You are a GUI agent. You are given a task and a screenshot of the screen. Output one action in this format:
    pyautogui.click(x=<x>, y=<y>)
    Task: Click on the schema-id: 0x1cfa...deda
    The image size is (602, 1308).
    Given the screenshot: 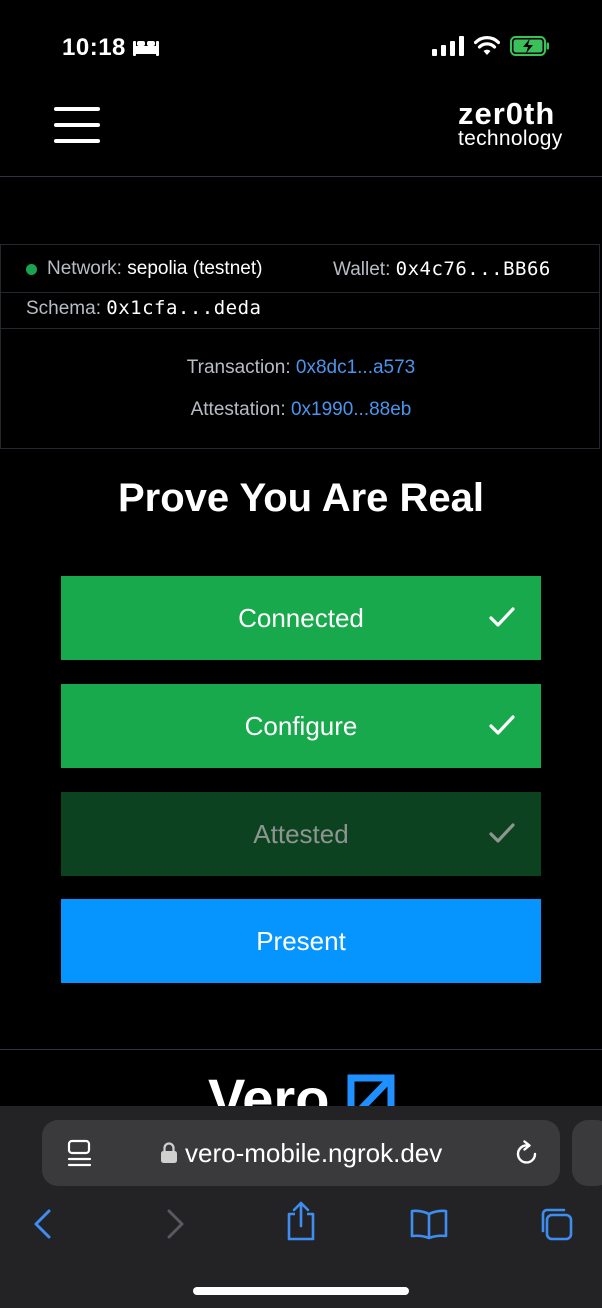 What is the action you would take?
    pyautogui.click(x=184, y=308)
    